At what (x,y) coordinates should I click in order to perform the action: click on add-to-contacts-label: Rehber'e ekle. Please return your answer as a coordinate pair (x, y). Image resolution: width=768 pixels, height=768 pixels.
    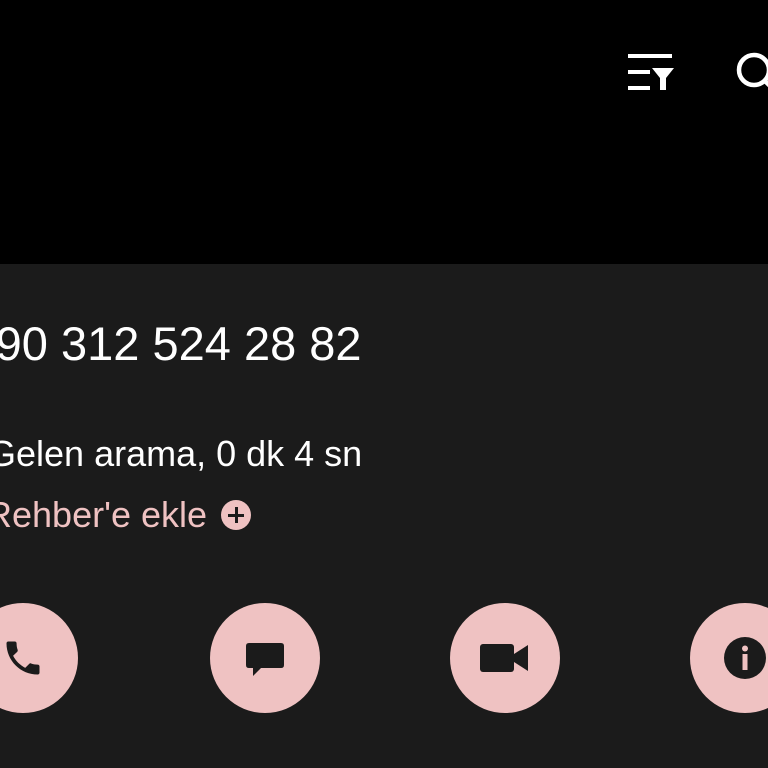
    Looking at the image, I should click on (104, 514).